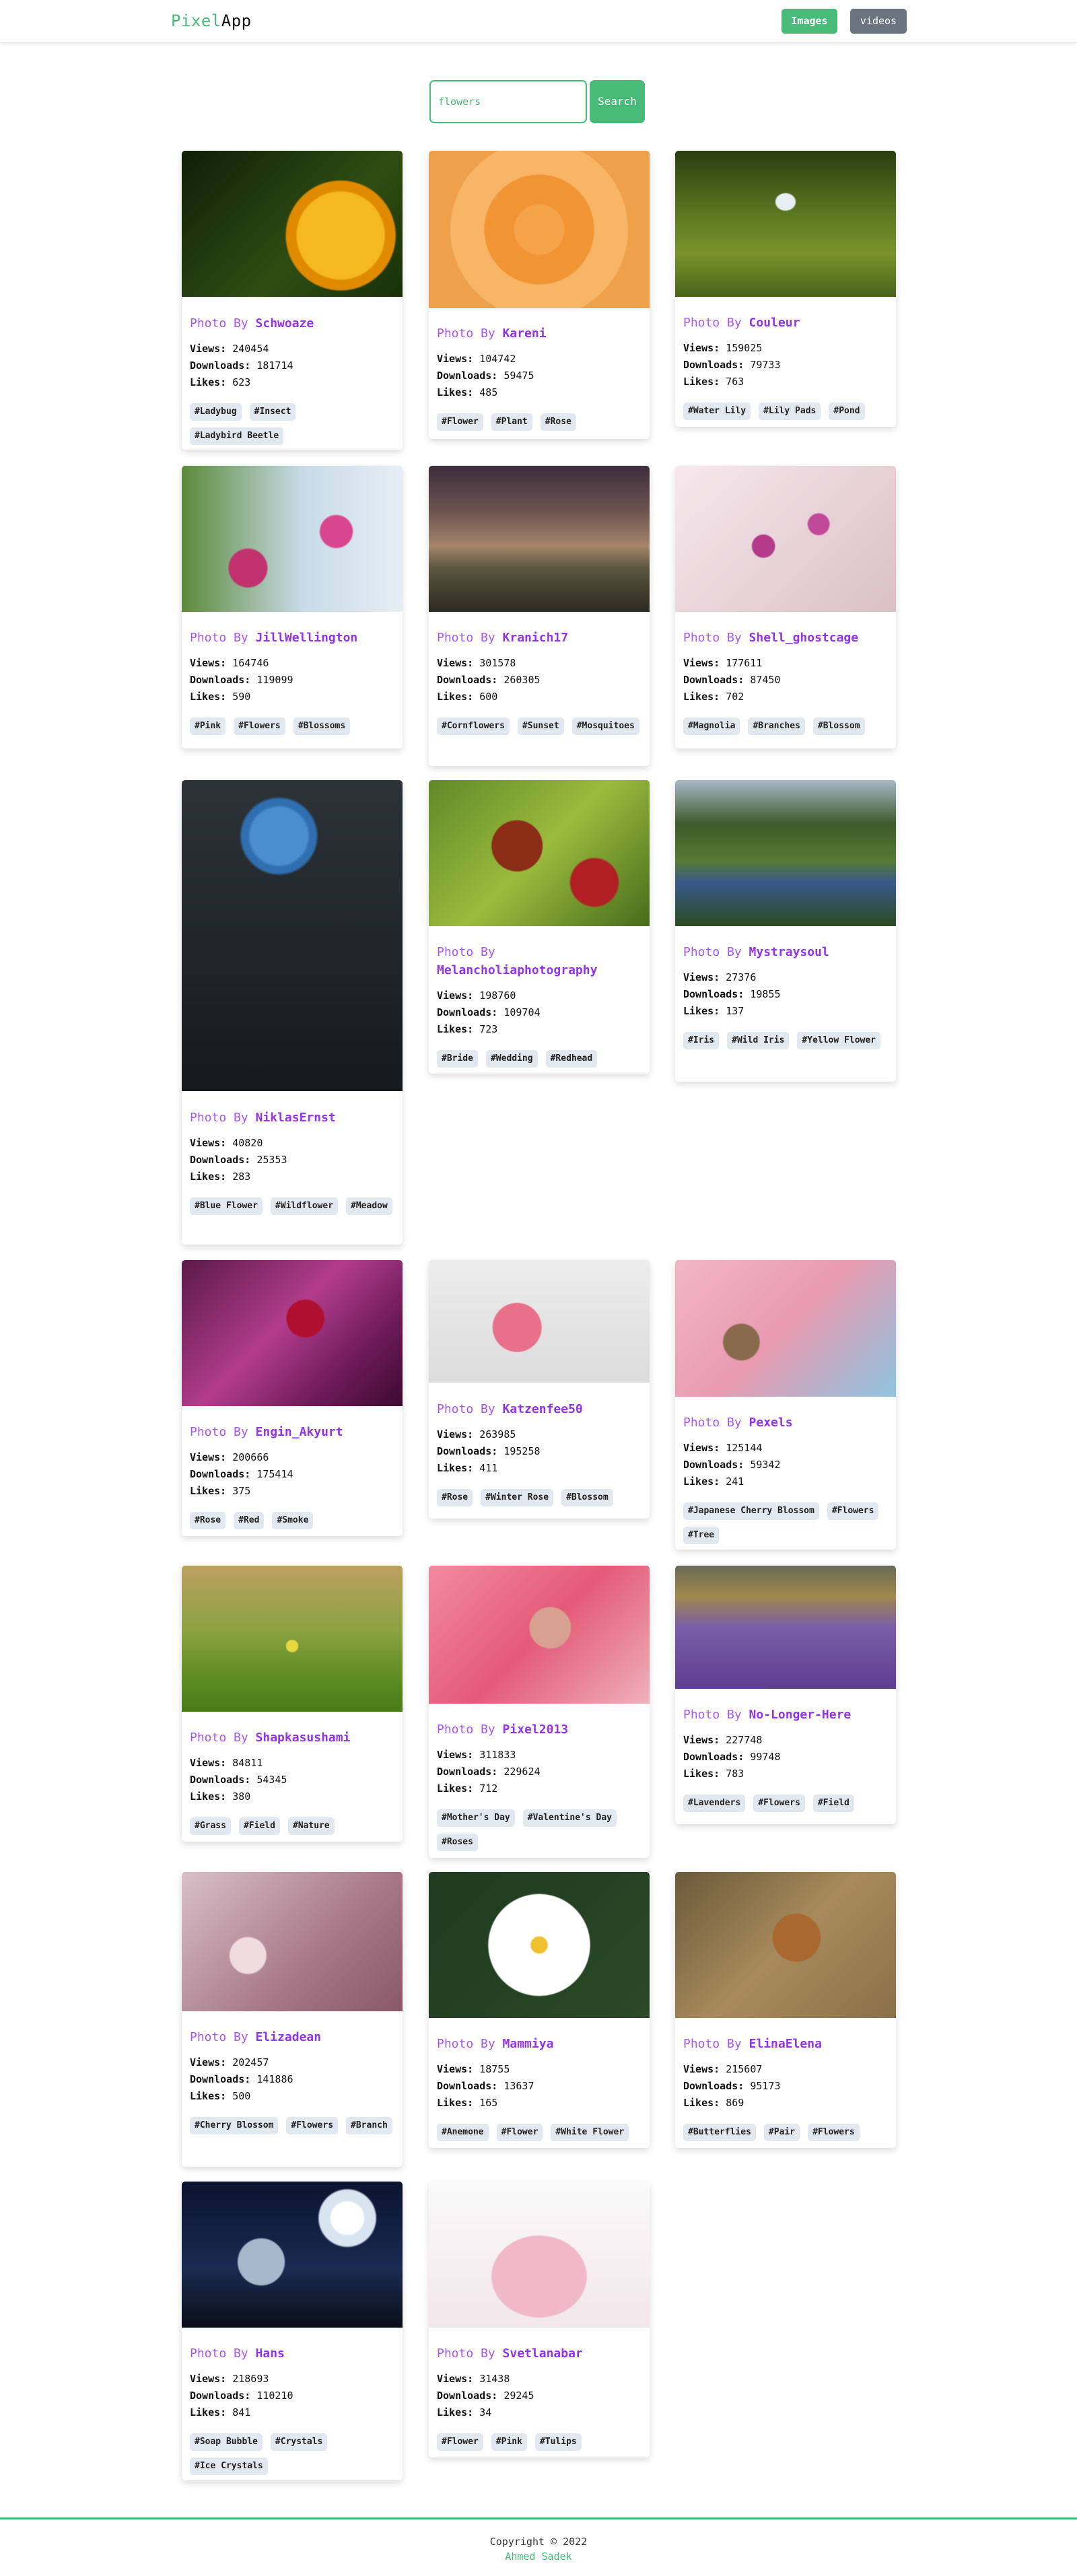 The width and height of the screenshot is (1077, 2576). I want to click on tag-badge: #Ladybug, so click(216, 412).